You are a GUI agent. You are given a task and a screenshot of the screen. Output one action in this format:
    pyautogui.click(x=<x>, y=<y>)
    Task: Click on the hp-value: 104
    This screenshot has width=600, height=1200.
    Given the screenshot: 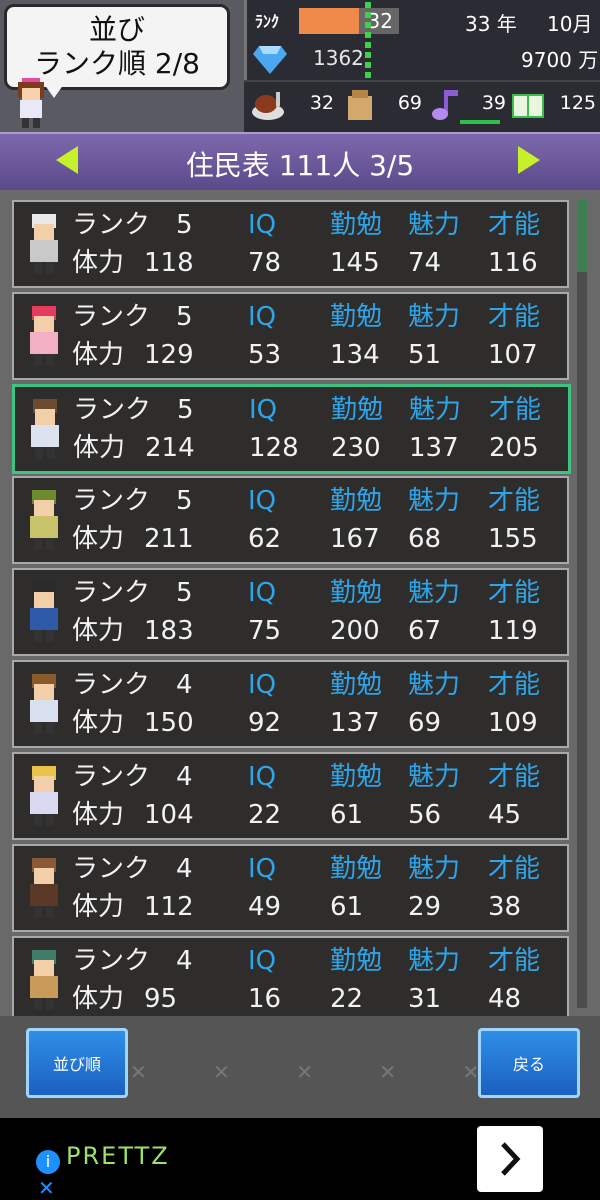 What is the action you would take?
    pyautogui.click(x=169, y=815)
    